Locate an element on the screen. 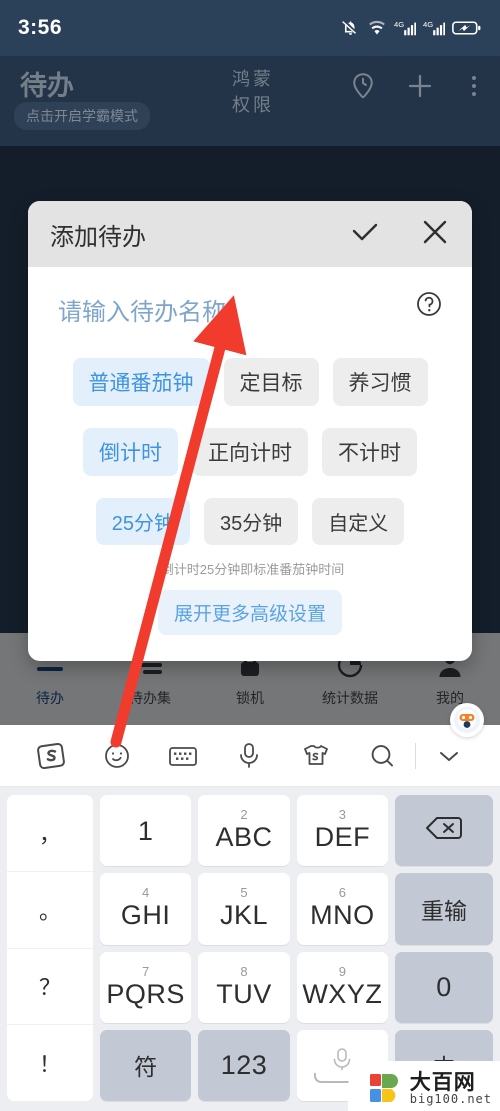 The image size is (500, 1111). keyboard-icon is located at coordinates (183, 756).